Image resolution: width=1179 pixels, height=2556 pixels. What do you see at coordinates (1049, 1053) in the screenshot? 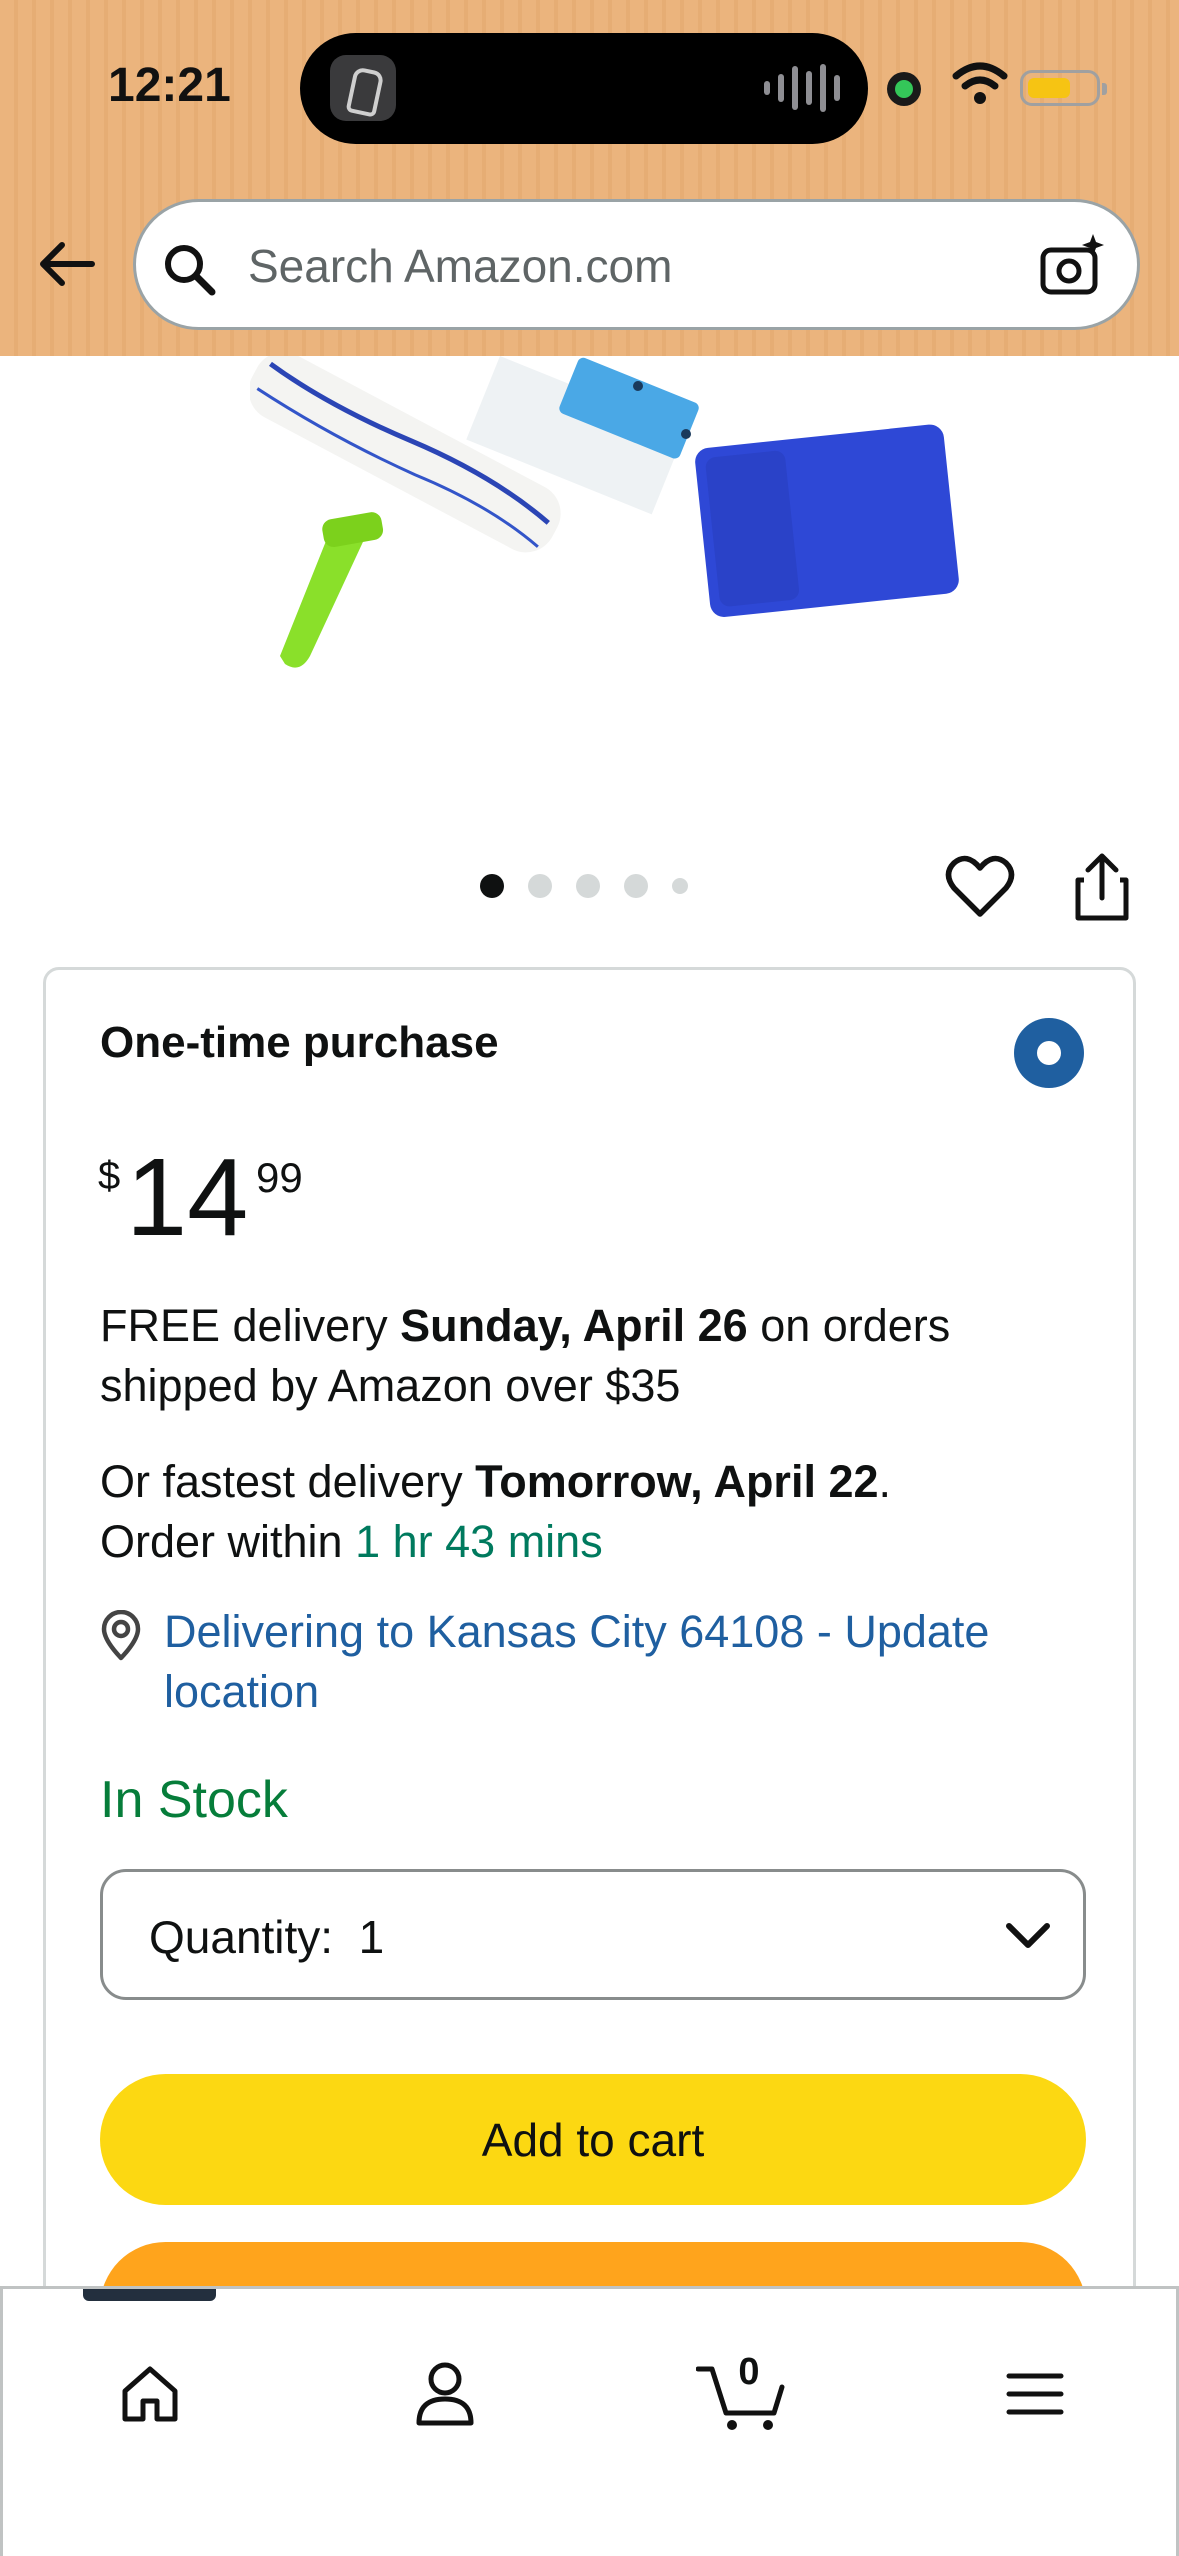
I see `purchase-option-radio` at bounding box center [1049, 1053].